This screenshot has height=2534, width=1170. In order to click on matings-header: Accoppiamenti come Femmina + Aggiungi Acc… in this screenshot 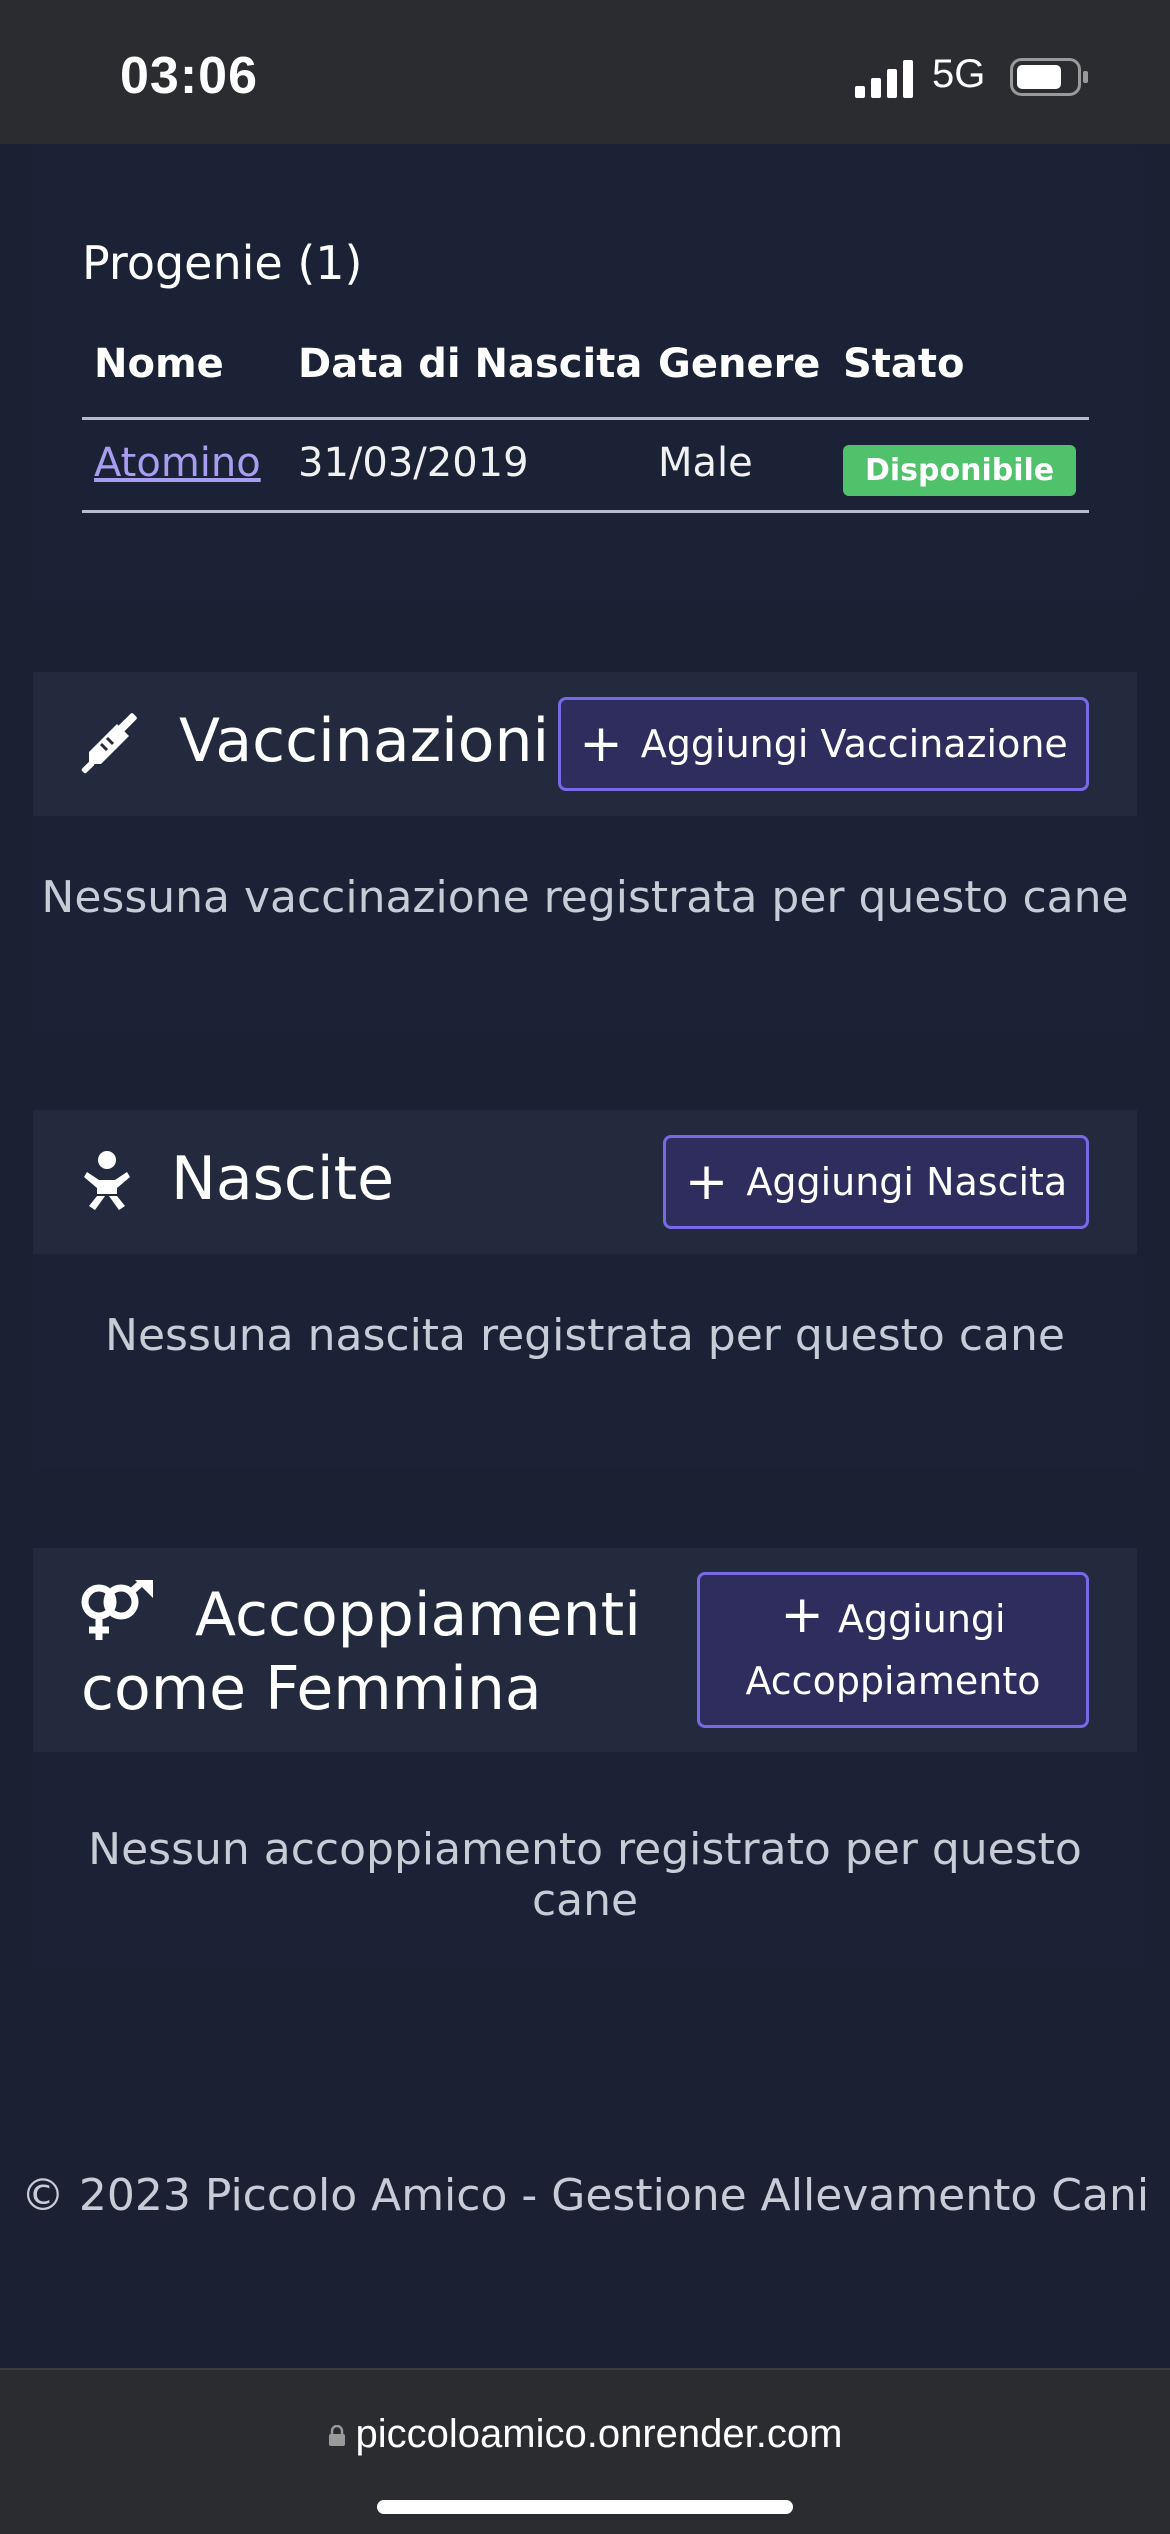, I will do `click(585, 1650)`.